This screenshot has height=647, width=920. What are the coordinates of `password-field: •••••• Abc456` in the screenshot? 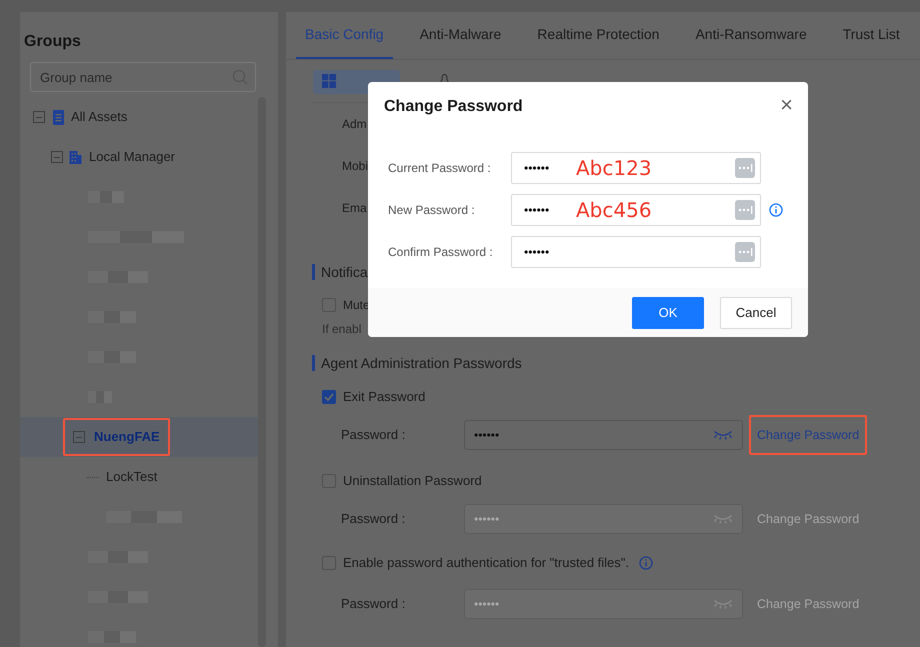 It's located at (636, 210).